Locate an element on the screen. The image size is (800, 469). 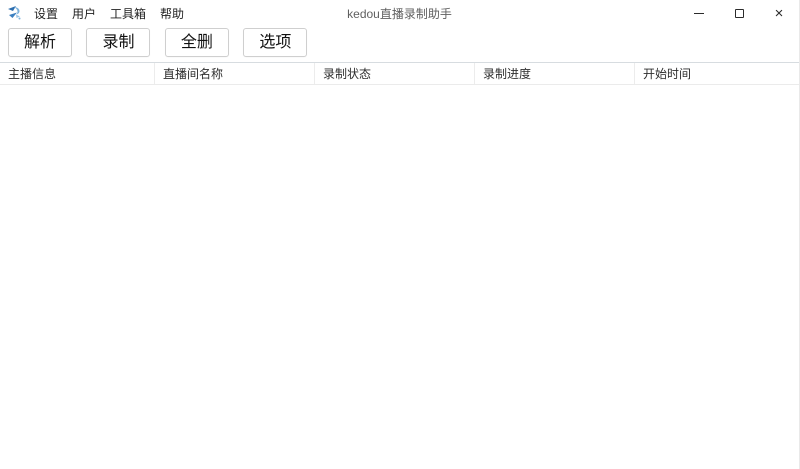
minimize-button is located at coordinates (699, 13).